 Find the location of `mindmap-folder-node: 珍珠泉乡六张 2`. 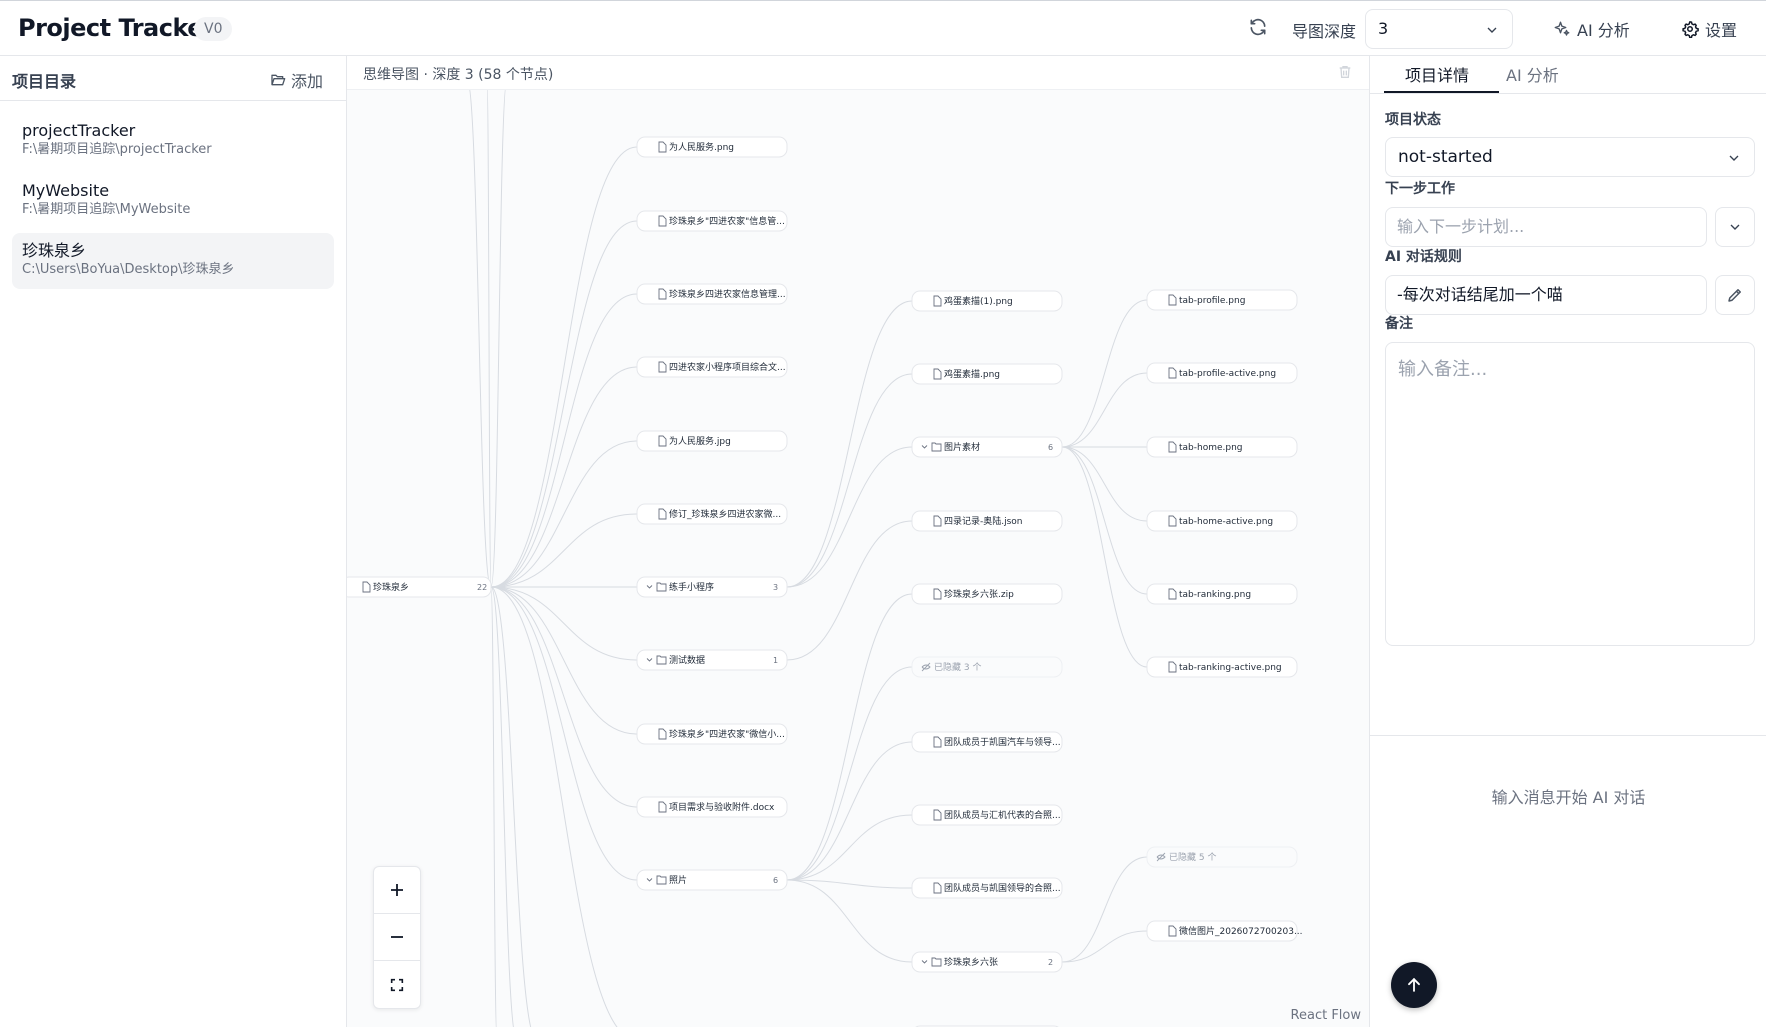

mindmap-folder-node: 珍珠泉乡六张 2 is located at coordinates (987, 962).